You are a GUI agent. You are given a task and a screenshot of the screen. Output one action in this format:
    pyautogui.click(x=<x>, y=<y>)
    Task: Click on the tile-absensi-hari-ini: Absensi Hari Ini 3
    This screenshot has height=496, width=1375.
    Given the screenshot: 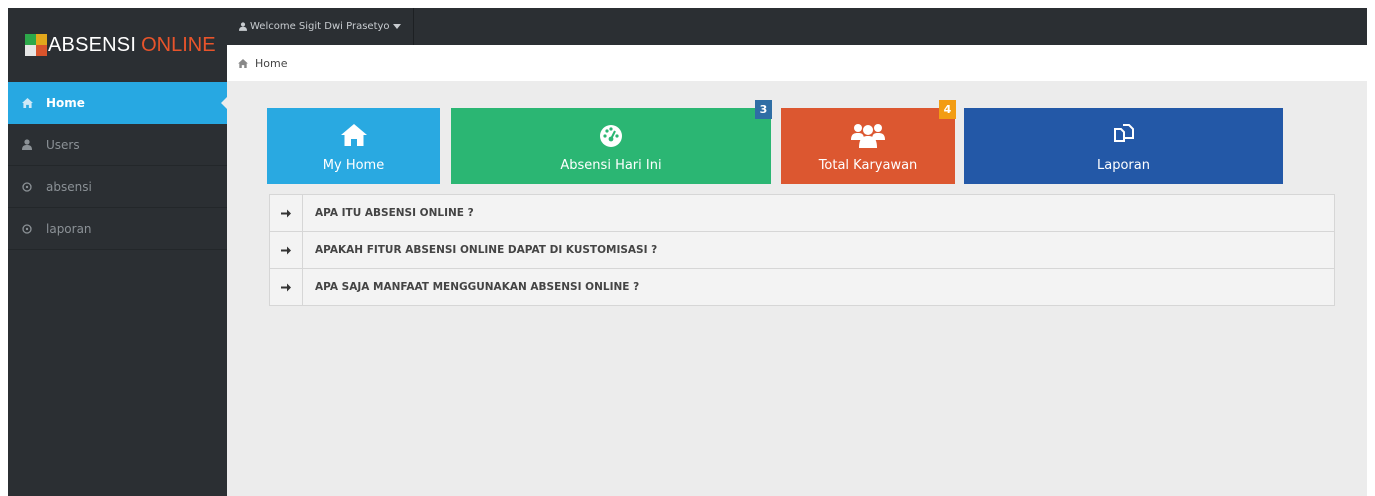 What is the action you would take?
    pyautogui.click(x=611, y=142)
    